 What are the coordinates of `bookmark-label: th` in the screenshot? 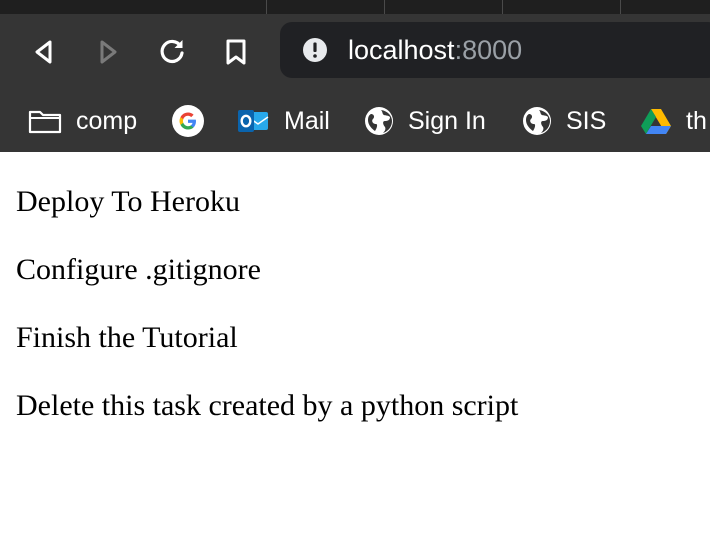 It's located at (696, 120).